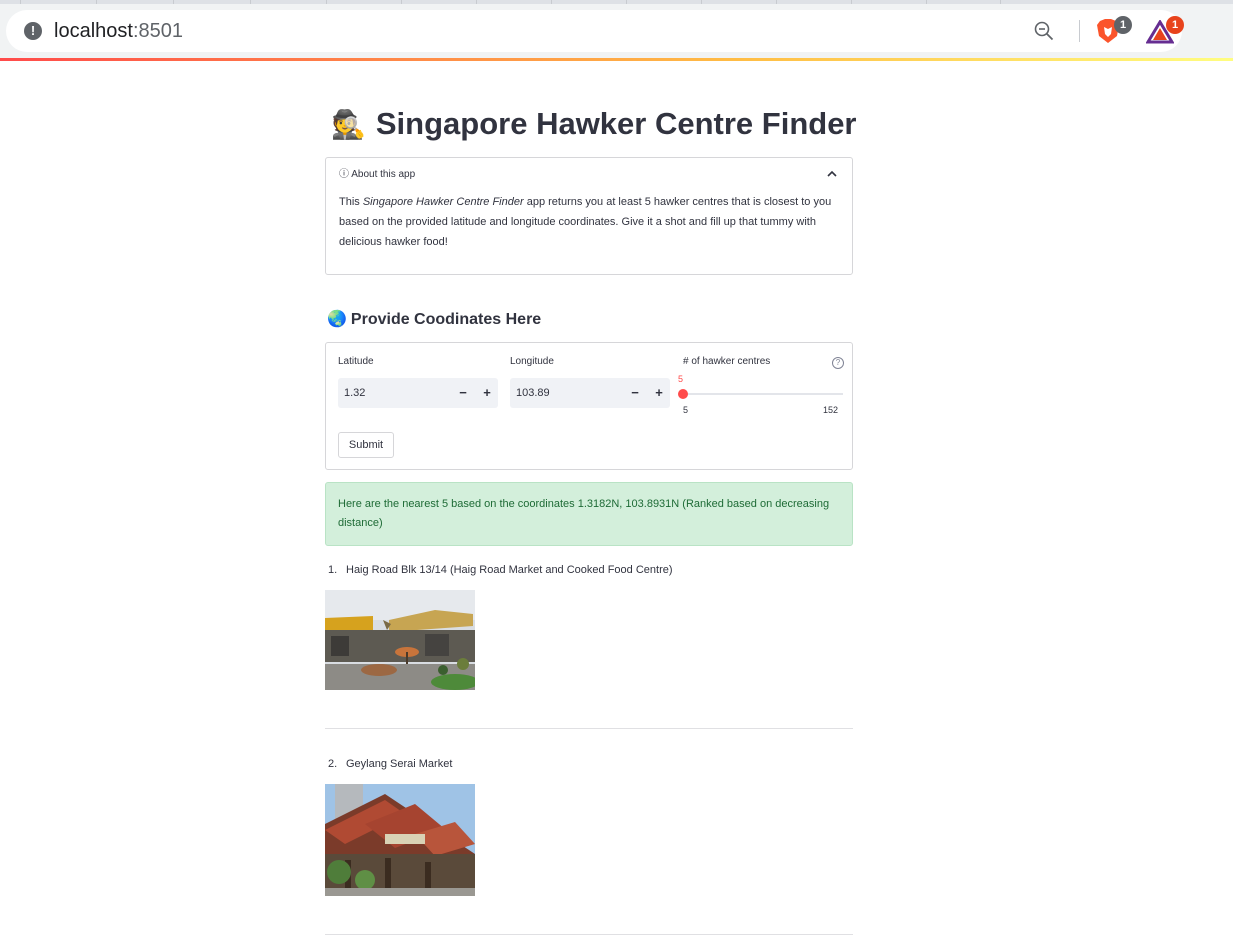 This screenshot has width=1233, height=946. I want to click on longitude-label: Longitude, so click(532, 361).